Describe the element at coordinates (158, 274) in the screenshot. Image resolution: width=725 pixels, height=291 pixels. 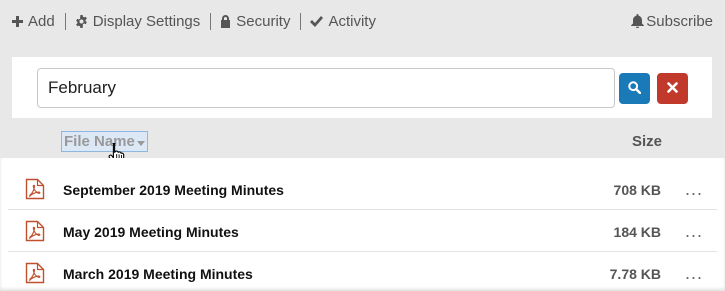
I see `file-name: March 2019 Meeting Minutes` at that location.